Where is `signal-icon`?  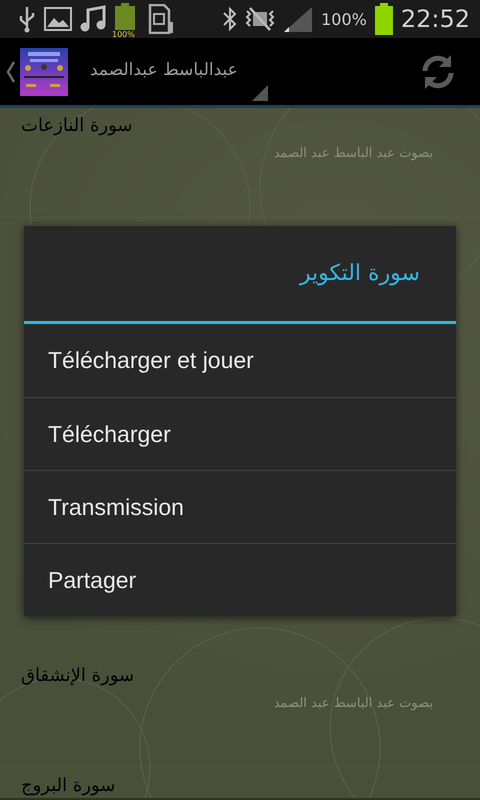
signal-icon is located at coordinates (298, 19).